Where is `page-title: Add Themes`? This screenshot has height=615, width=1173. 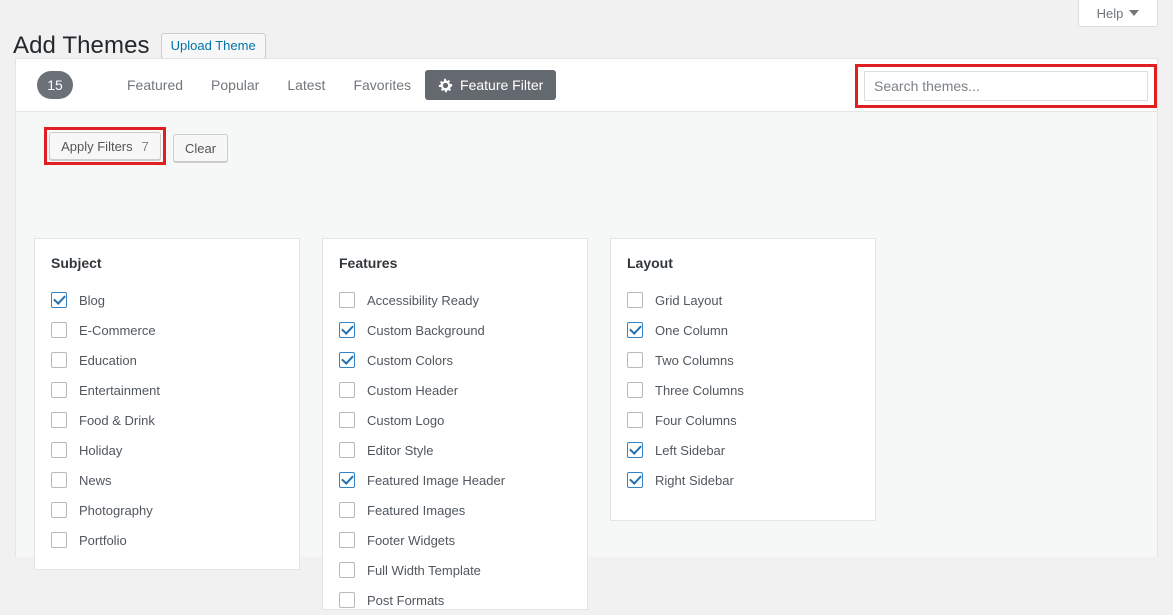 page-title: Add Themes is located at coordinates (81, 46).